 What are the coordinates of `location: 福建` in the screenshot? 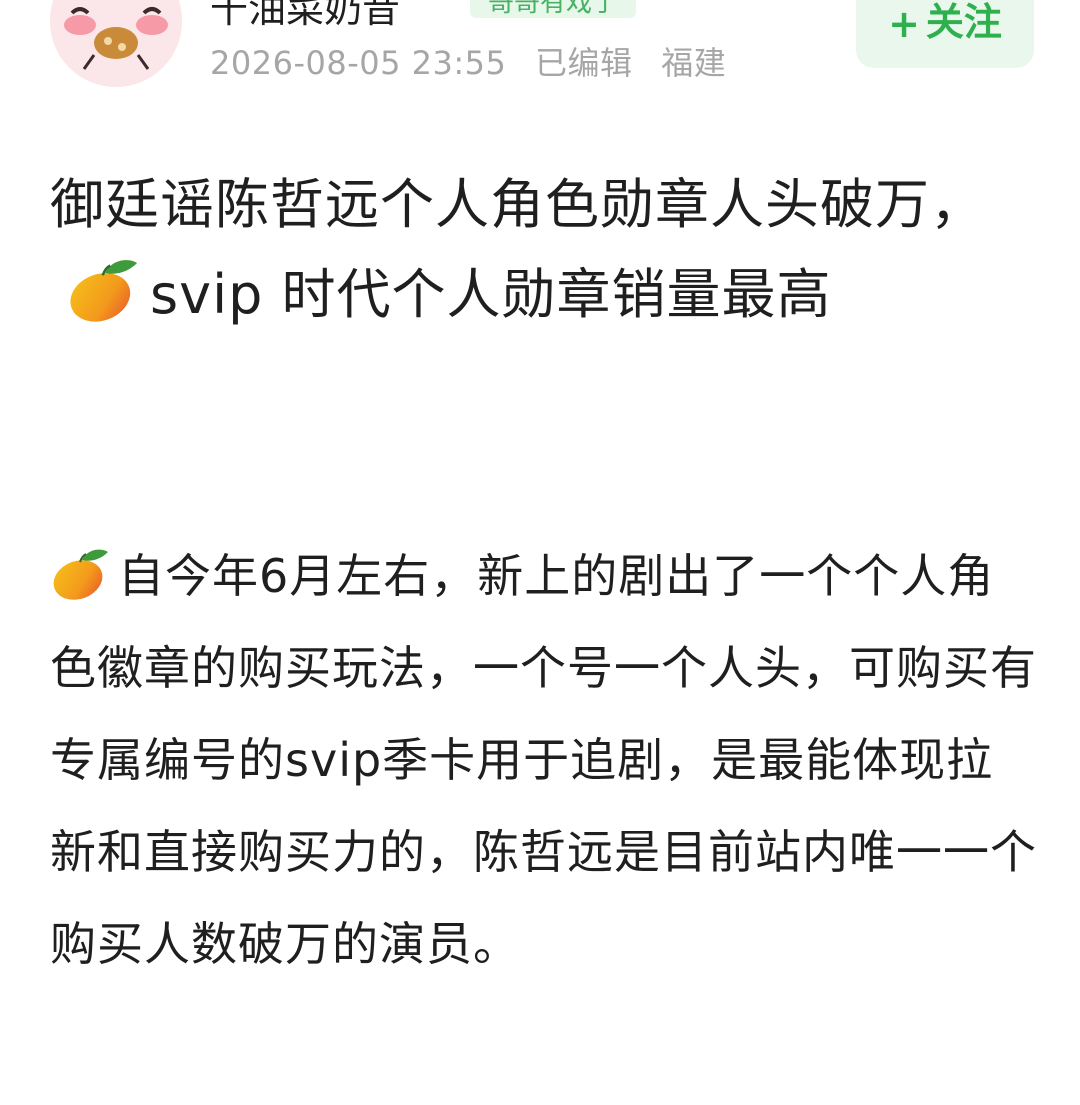 It's located at (694, 63).